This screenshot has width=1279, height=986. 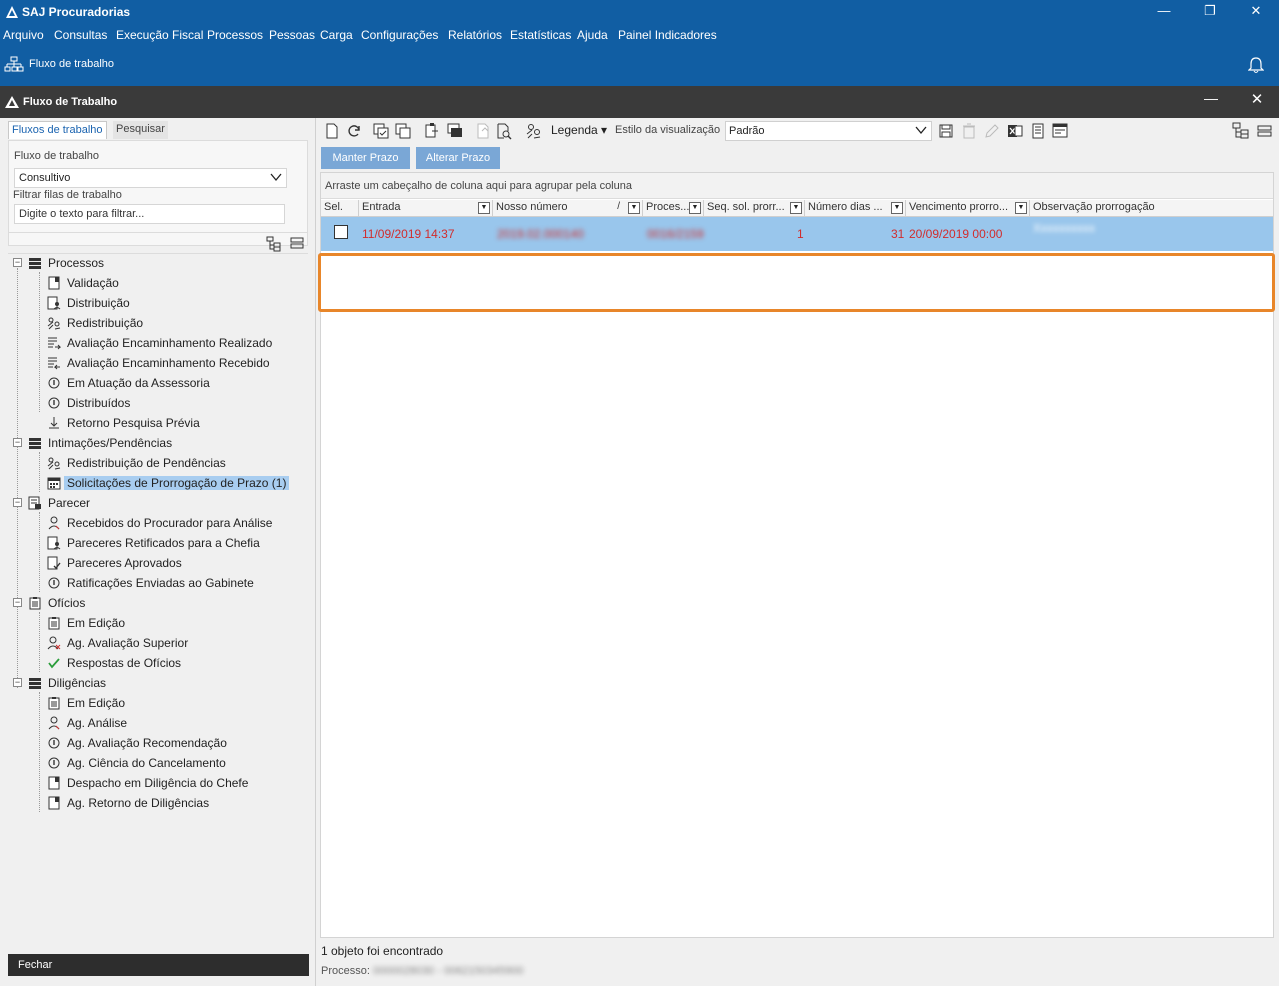 What do you see at coordinates (592, 35) in the screenshot?
I see `menu-ajuda: Ajuda` at bounding box center [592, 35].